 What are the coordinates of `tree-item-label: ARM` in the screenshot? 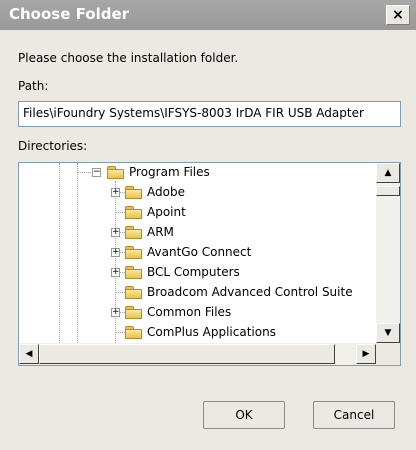 It's located at (160, 232).